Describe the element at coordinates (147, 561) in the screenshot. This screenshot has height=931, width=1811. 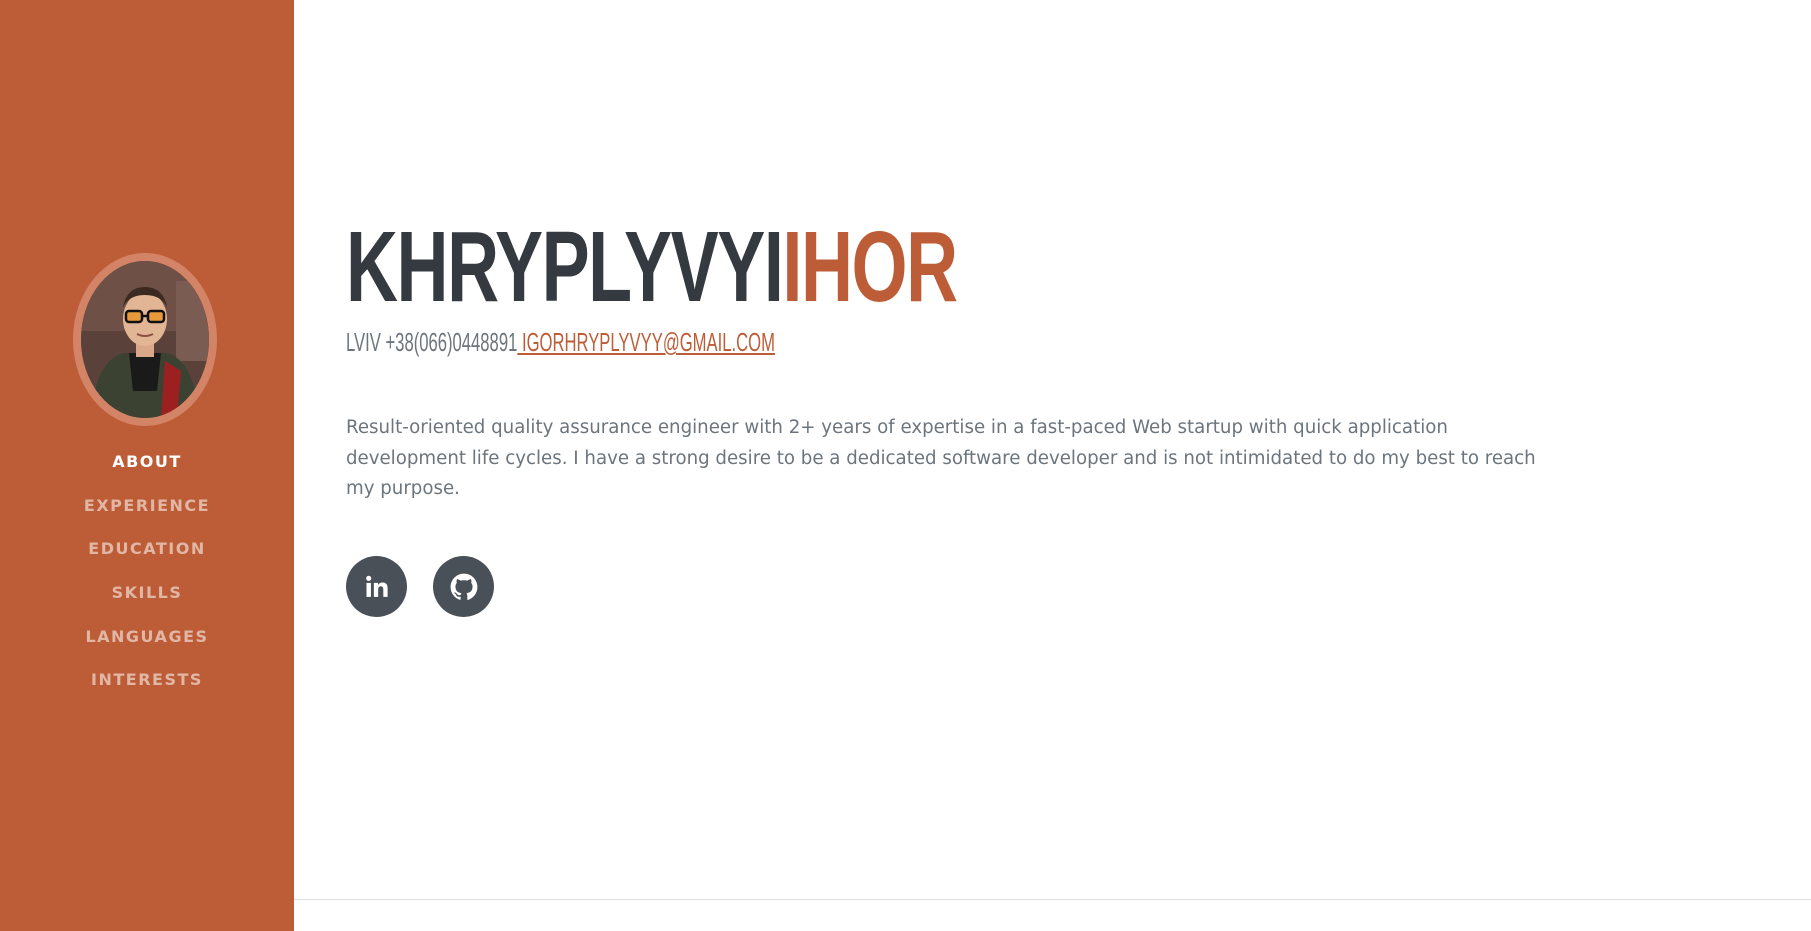
I see `nav-item-education: EDUCATION` at that location.